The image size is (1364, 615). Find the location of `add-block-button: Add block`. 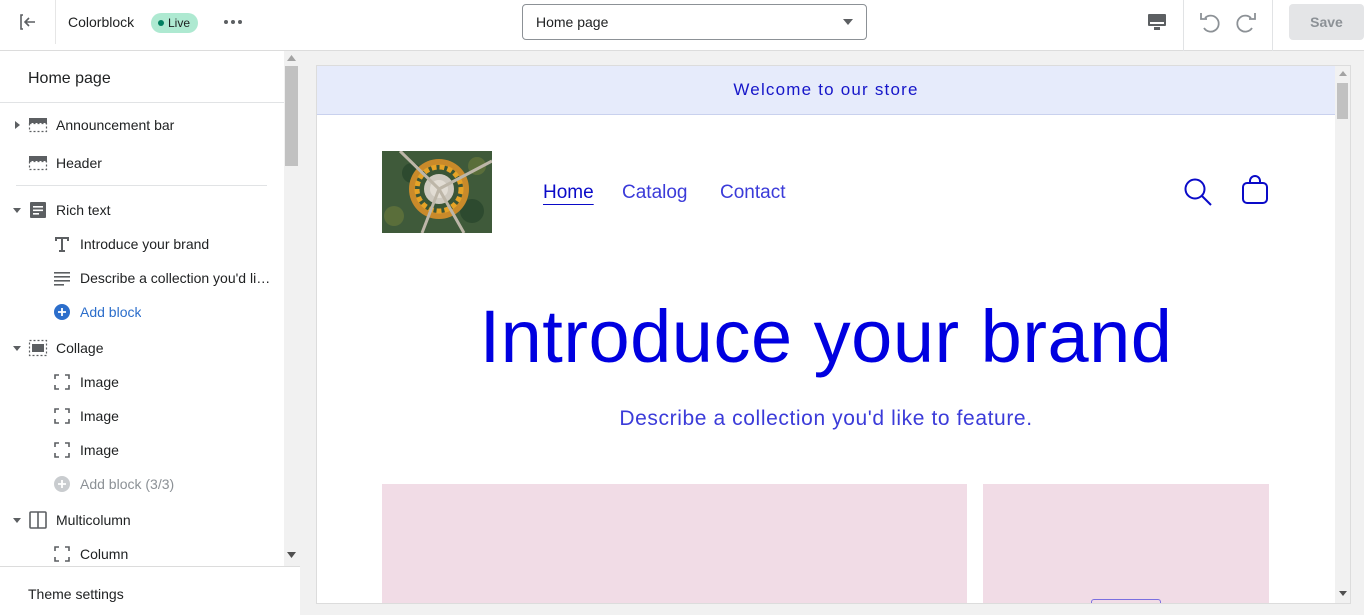

add-block-button: Add block is located at coordinates (142, 312).